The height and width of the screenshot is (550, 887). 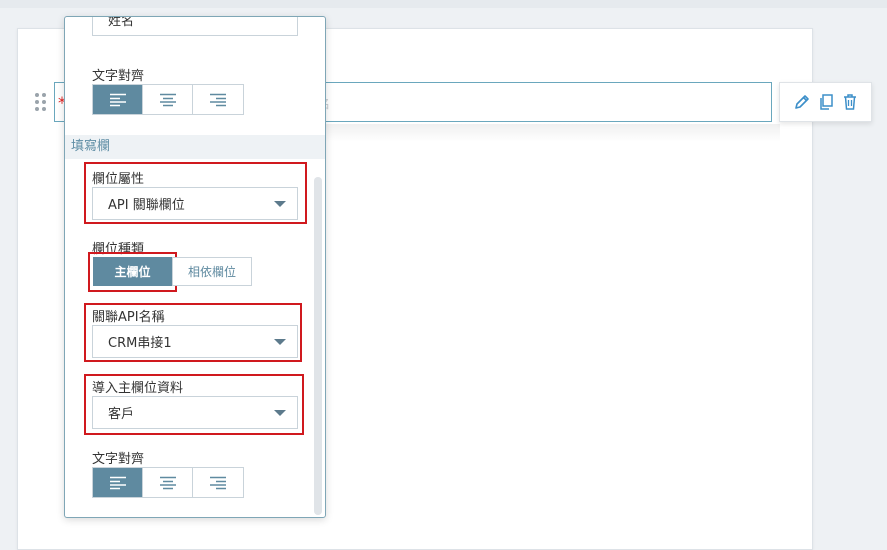 I want to click on copy-icon, so click(x=826, y=102).